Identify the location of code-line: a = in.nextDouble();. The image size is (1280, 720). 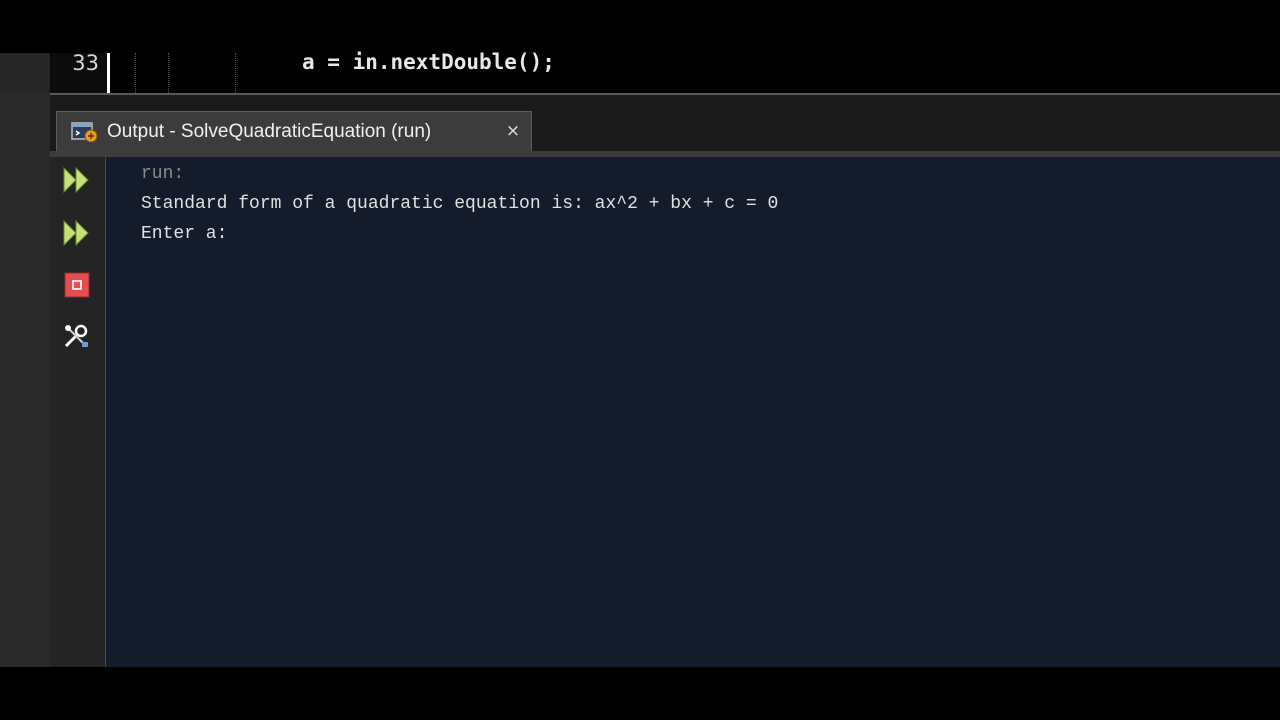
(428, 62).